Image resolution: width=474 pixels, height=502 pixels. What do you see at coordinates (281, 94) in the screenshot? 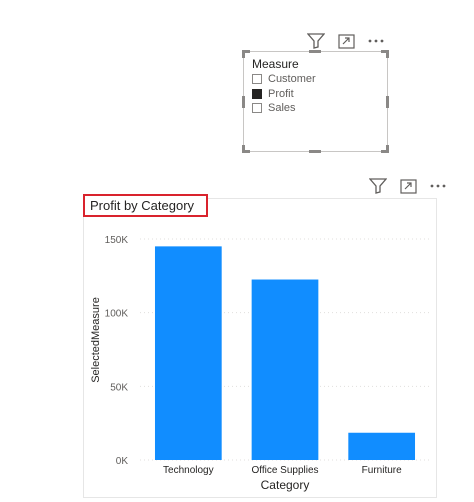
I see `slicer-item-label: Profit` at bounding box center [281, 94].